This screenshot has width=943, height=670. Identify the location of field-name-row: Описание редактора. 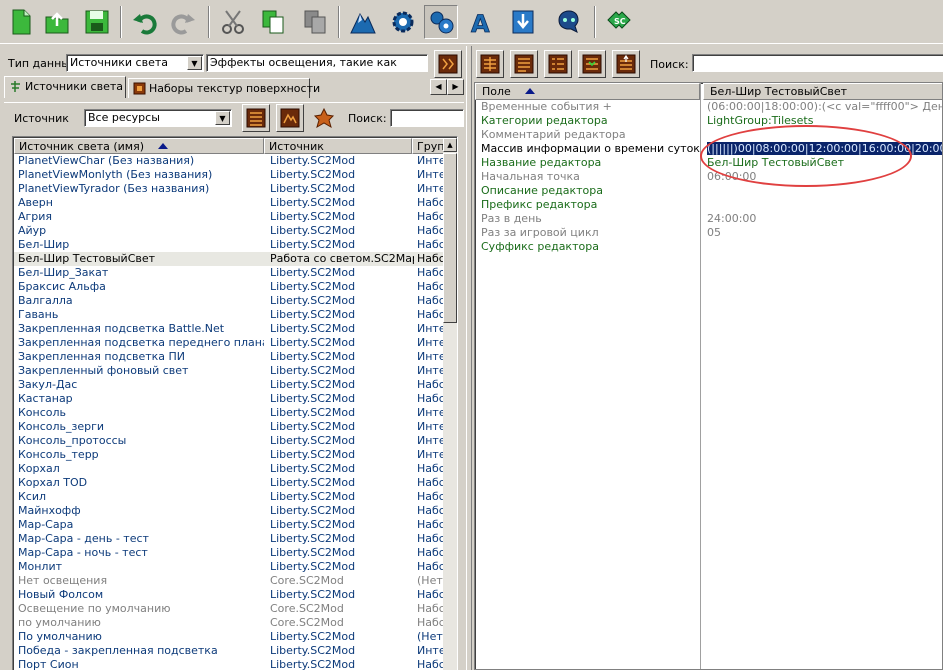
(587, 191).